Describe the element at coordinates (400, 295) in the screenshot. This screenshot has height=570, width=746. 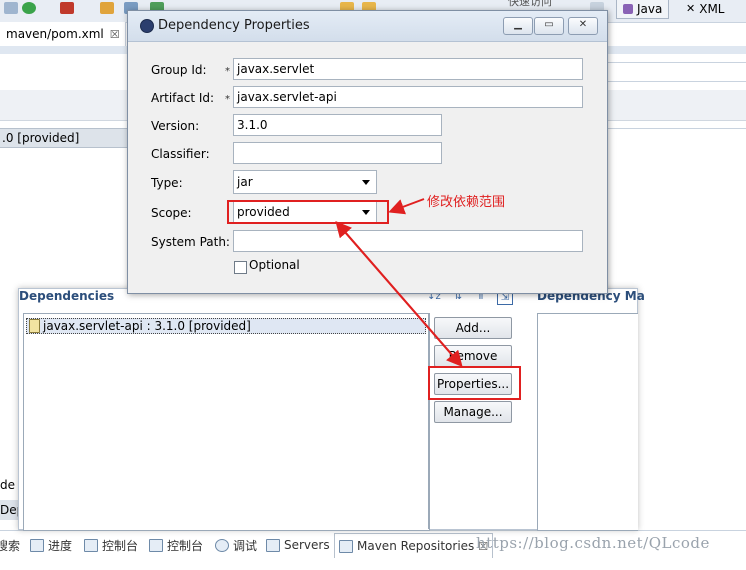
I see `arrow-scope-to-properties` at that location.